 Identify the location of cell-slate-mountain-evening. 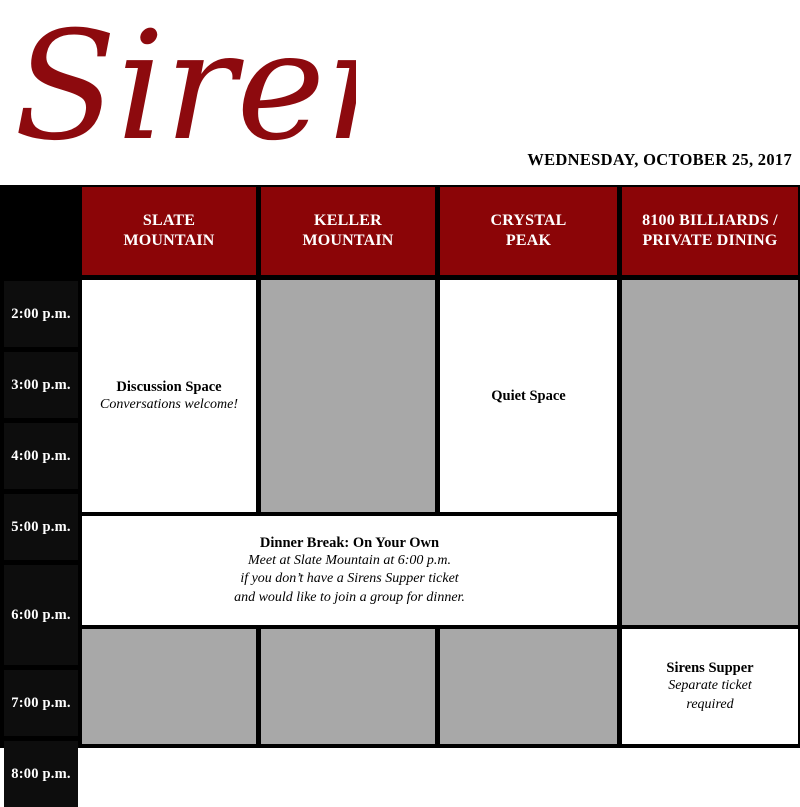
(169, 686).